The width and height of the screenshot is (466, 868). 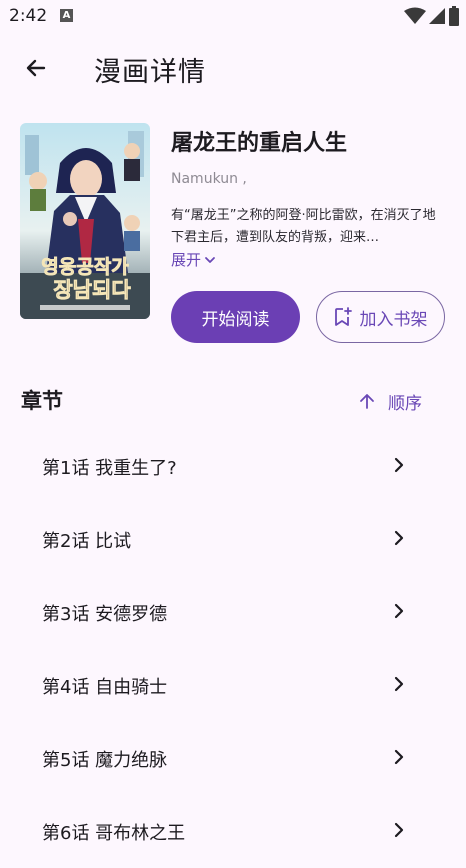 I want to click on chapters-heading: 章节, so click(x=42, y=401).